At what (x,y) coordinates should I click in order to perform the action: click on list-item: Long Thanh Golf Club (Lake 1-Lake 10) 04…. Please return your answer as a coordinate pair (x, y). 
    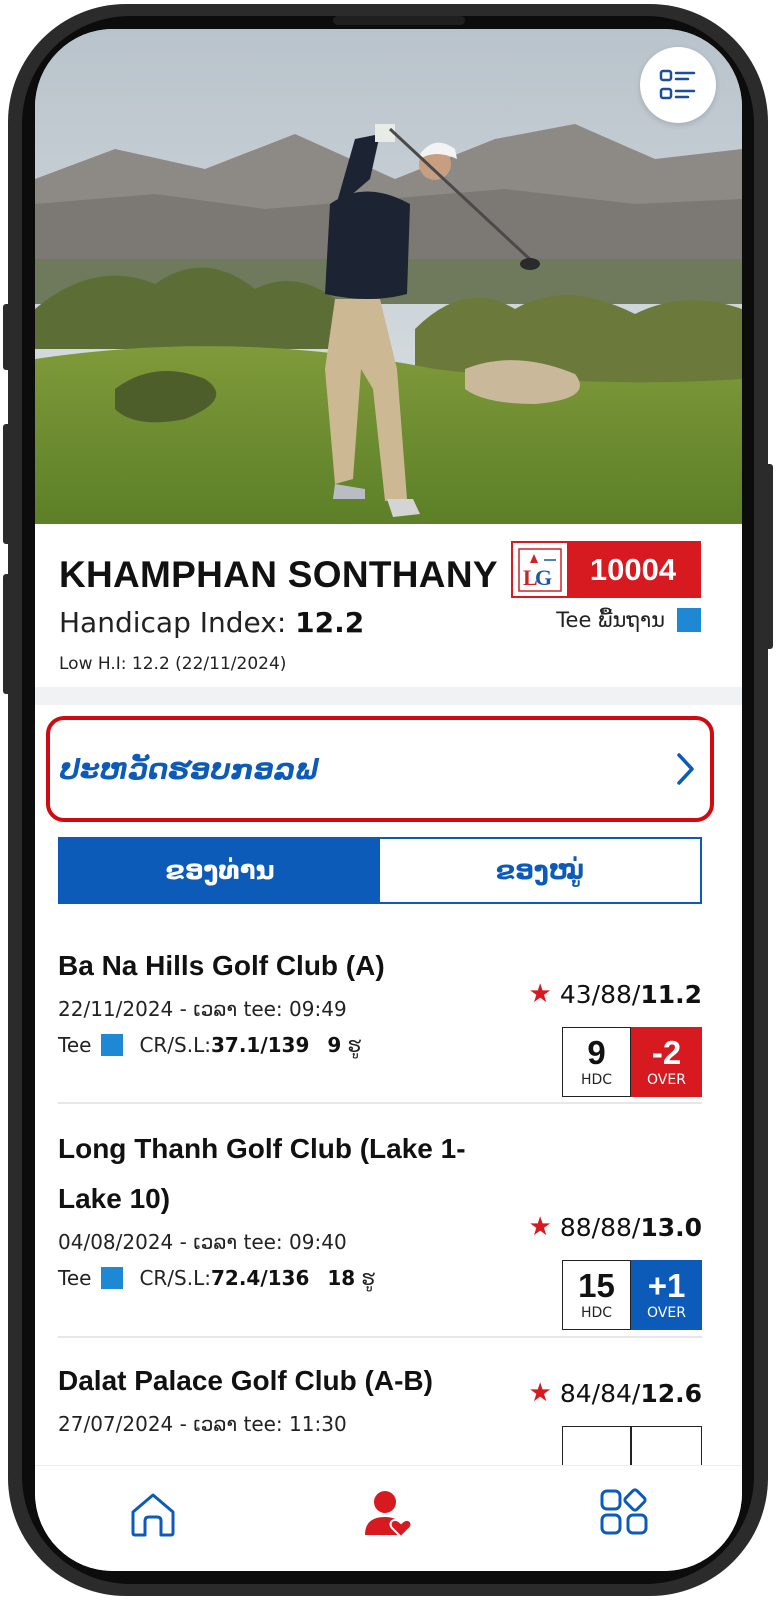
    Looking at the image, I should click on (380, 1227).